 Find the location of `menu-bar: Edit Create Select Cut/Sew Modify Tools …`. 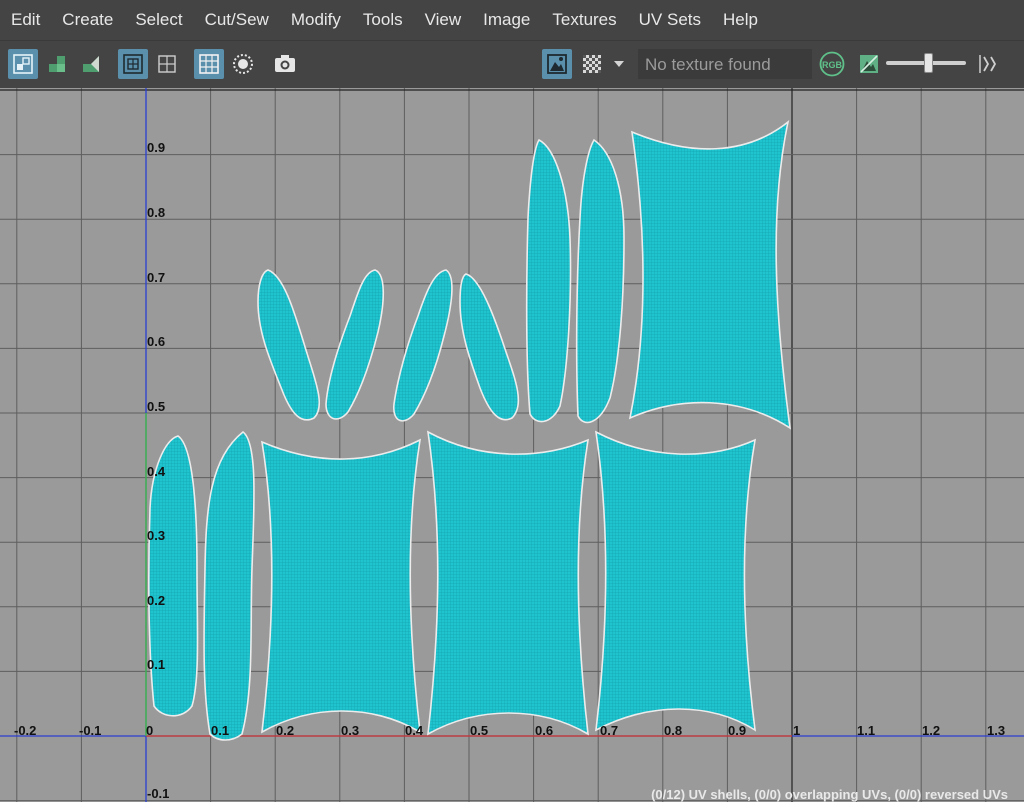

menu-bar: Edit Create Select Cut/Sew Modify Tools … is located at coordinates (512, 20).